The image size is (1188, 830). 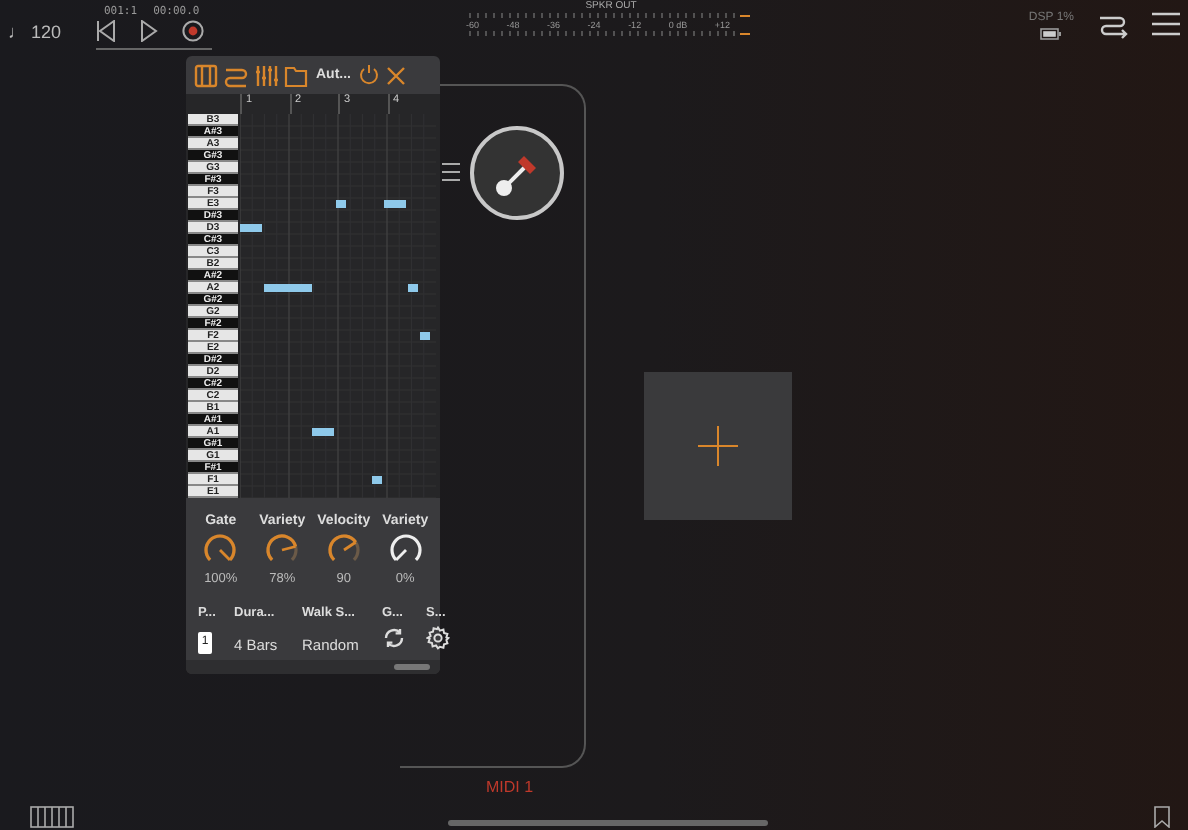 I want to click on bookmark-icon, so click(x=1162, y=817).